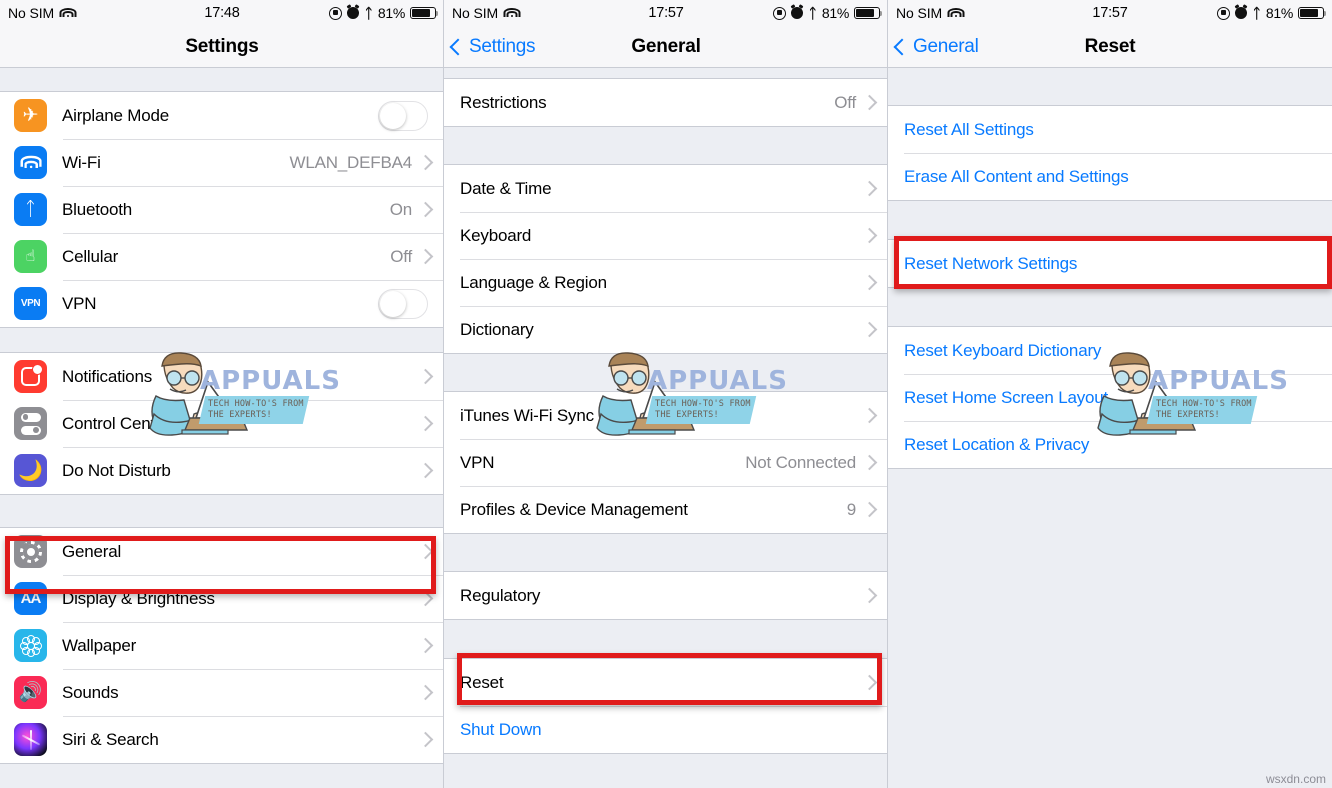  Describe the element at coordinates (497, 329) in the screenshot. I see `row-label: Dictionary` at that location.